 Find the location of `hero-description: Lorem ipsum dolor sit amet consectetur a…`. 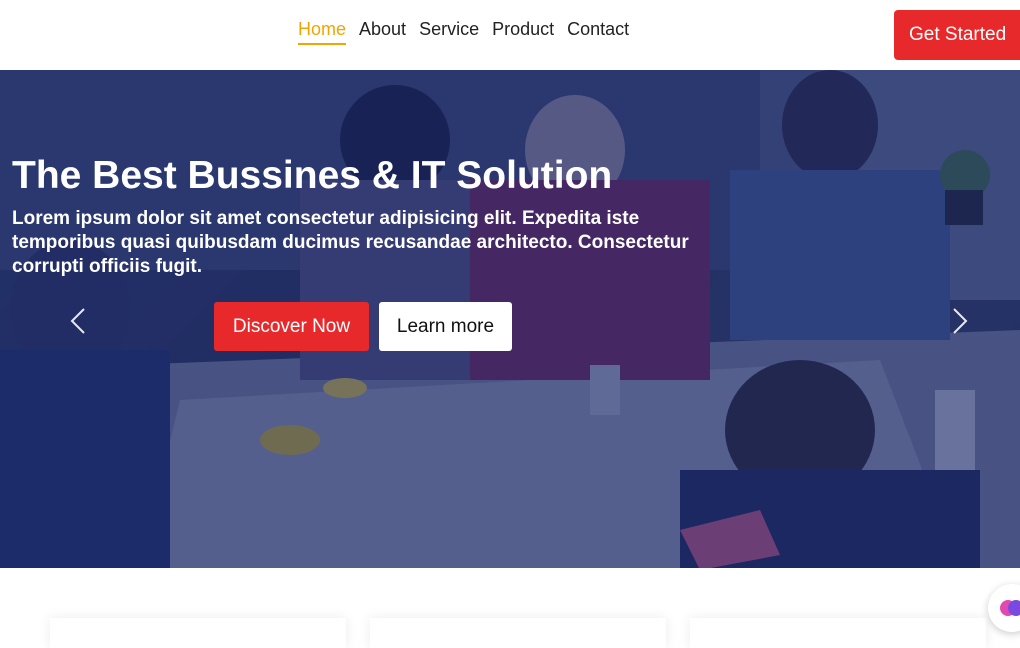

hero-description: Lorem ipsum dolor sit amet consectetur a… is located at coordinates (350, 242).